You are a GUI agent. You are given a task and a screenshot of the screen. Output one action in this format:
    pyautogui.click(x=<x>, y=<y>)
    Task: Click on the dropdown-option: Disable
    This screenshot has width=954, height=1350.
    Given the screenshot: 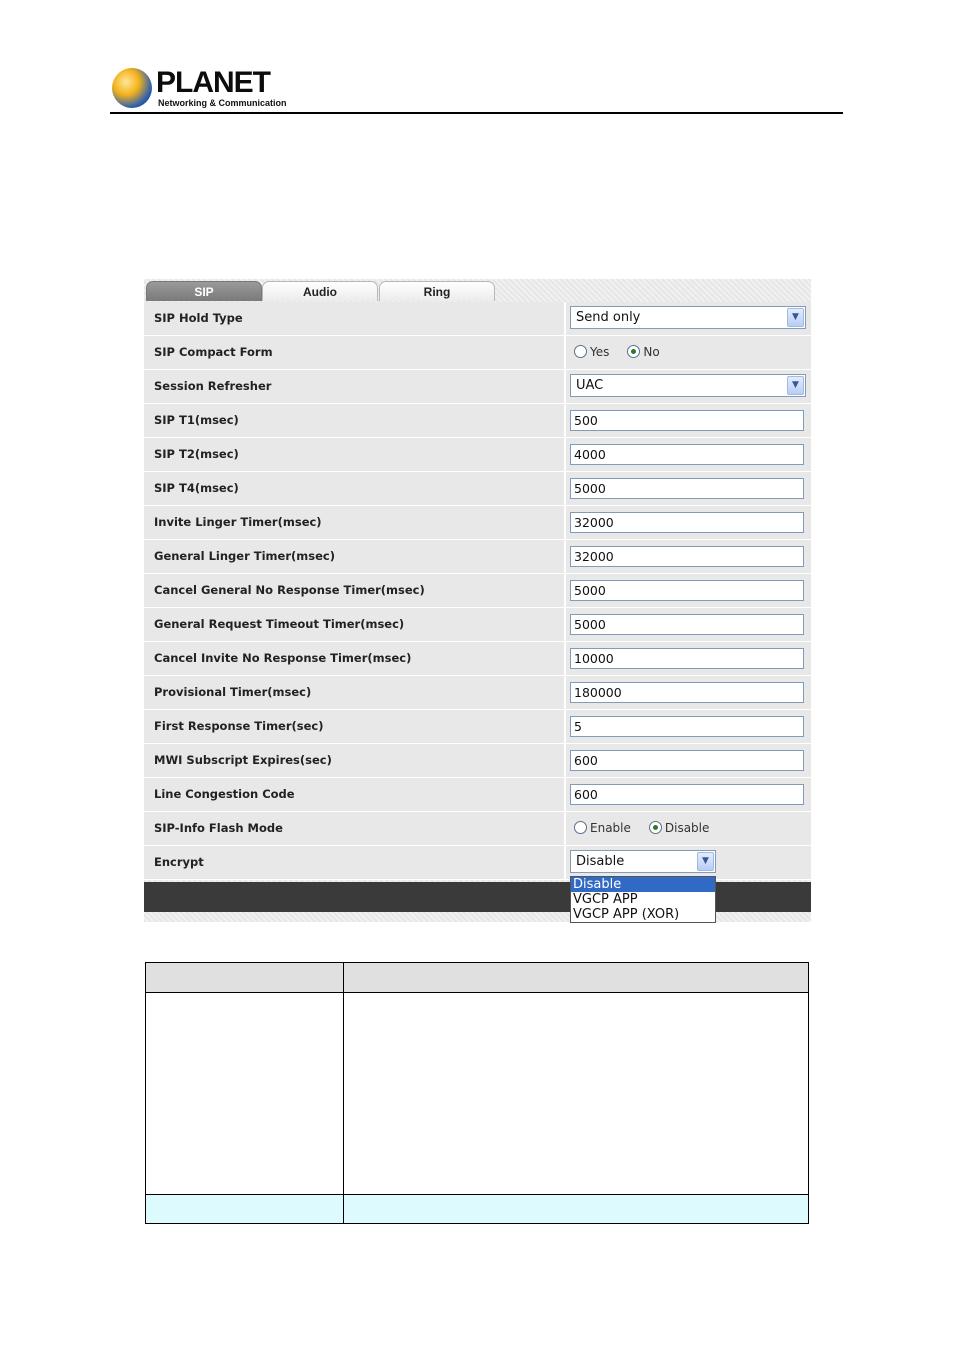 What is the action you would take?
    pyautogui.click(x=643, y=884)
    